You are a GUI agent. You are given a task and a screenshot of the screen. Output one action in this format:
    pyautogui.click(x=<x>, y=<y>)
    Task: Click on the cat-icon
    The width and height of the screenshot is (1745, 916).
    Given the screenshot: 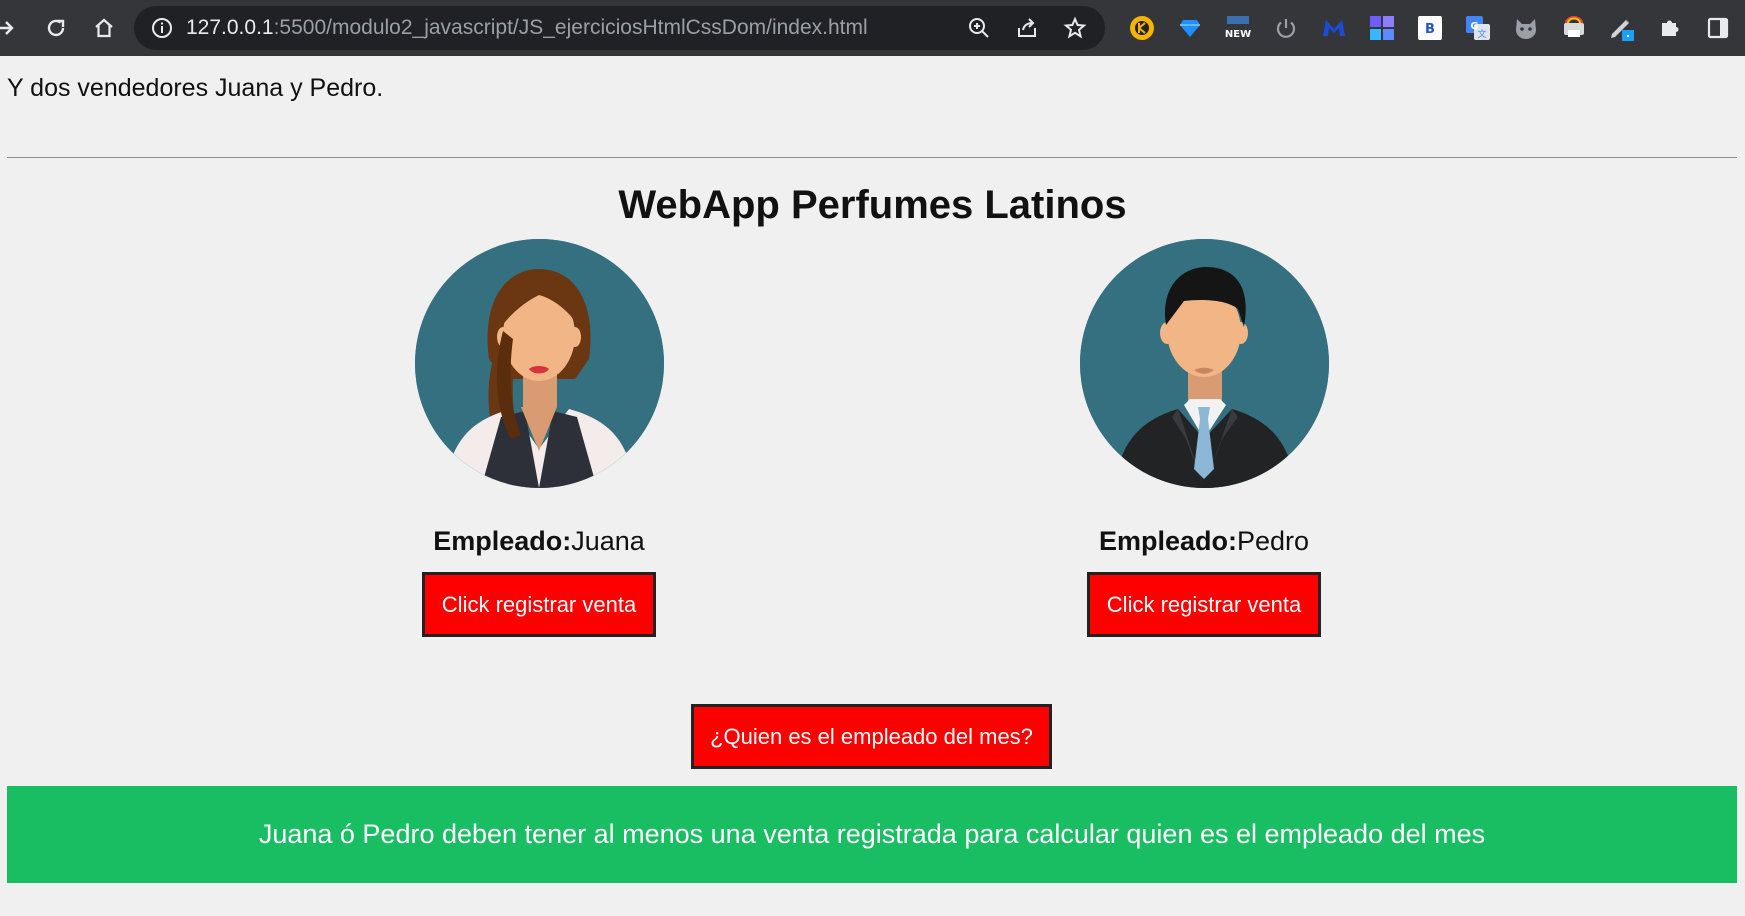 What is the action you would take?
    pyautogui.click(x=1526, y=28)
    